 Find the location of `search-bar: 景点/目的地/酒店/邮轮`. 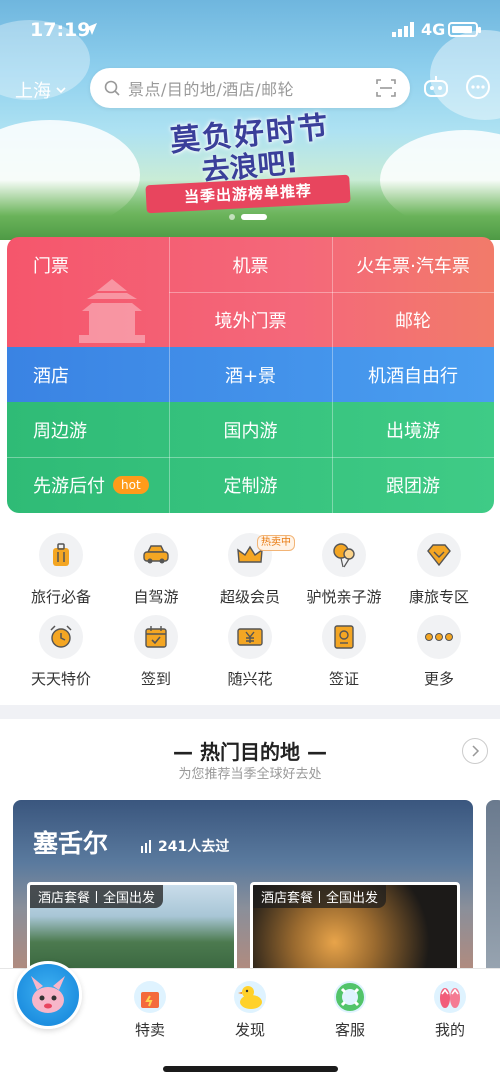

search-bar: 景点/目的地/酒店/邮轮 is located at coordinates (250, 88).